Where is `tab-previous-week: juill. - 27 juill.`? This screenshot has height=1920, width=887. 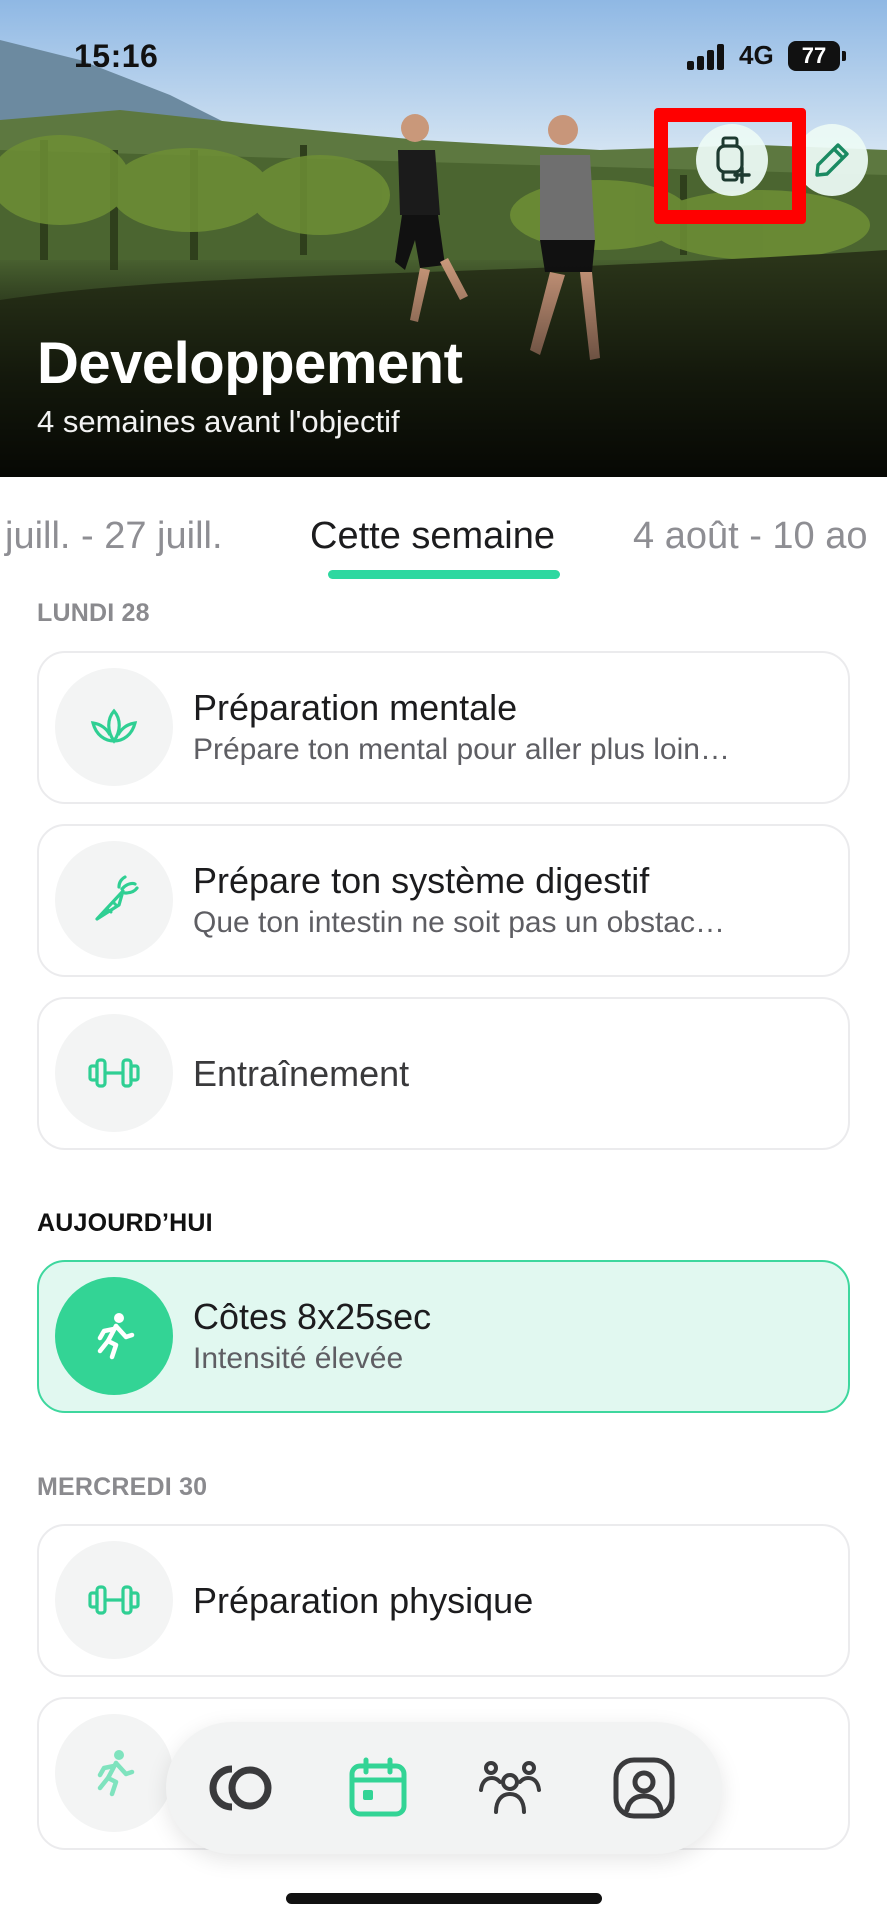 tab-previous-week: juill. - 27 juill. is located at coordinates (114, 536).